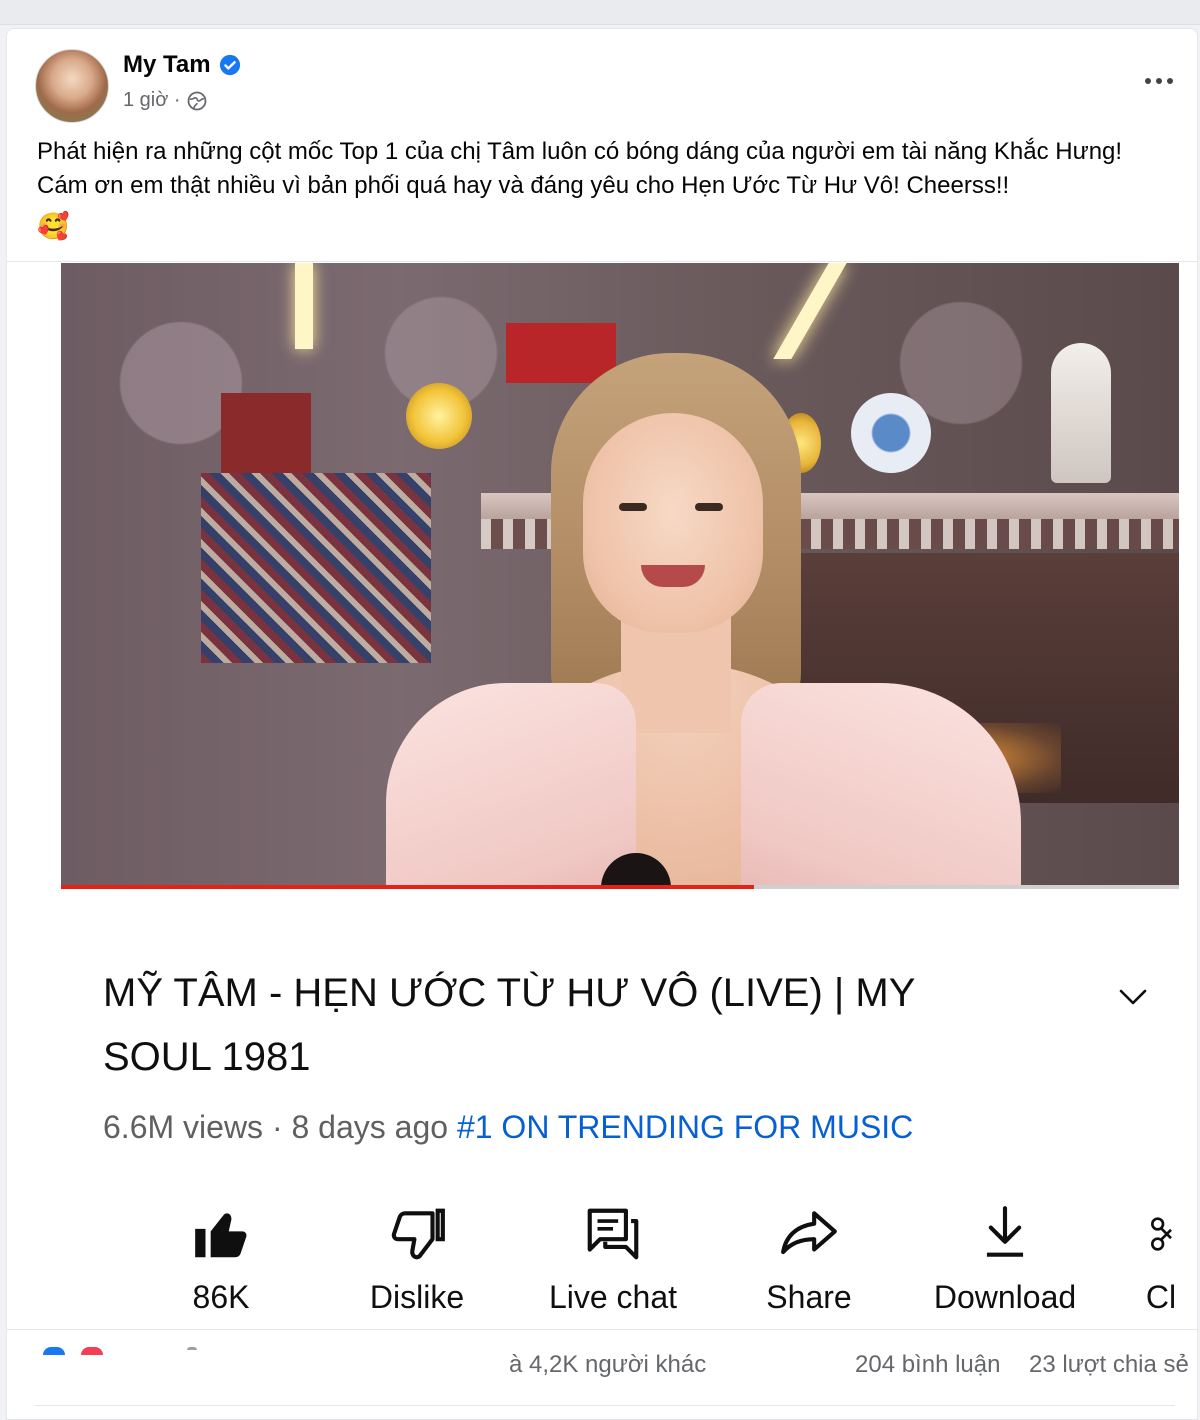 Image resolution: width=1200 pixels, height=1420 pixels. What do you see at coordinates (72, 86) in the screenshot?
I see `author-avatar` at bounding box center [72, 86].